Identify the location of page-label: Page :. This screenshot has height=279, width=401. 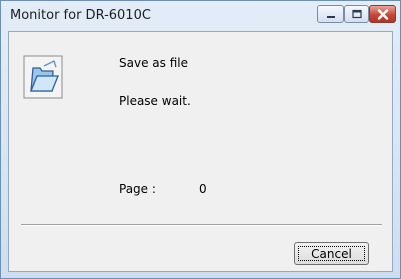
(137, 189).